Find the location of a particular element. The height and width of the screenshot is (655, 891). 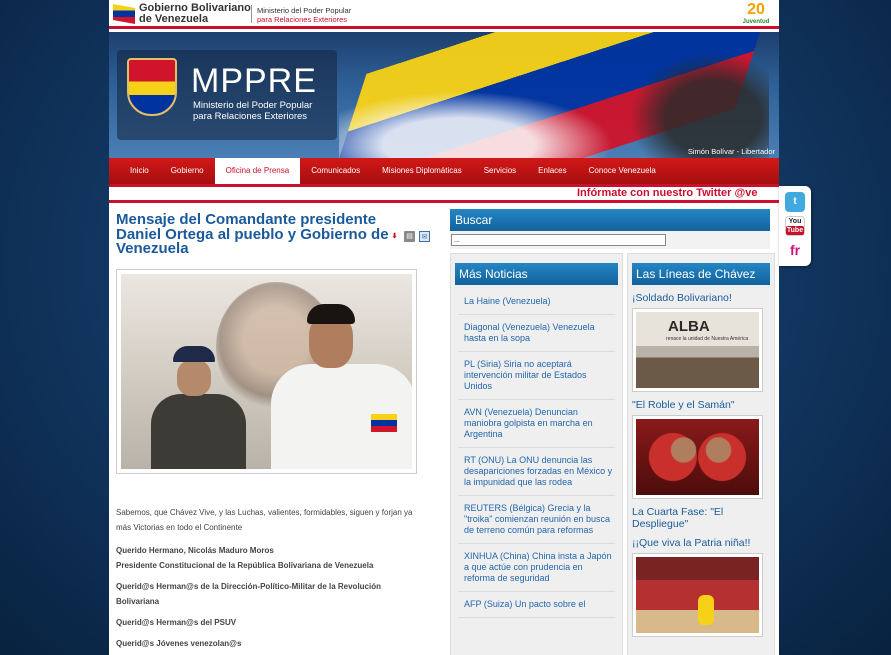

youtube-icon: You Tube is located at coordinates (795, 226).